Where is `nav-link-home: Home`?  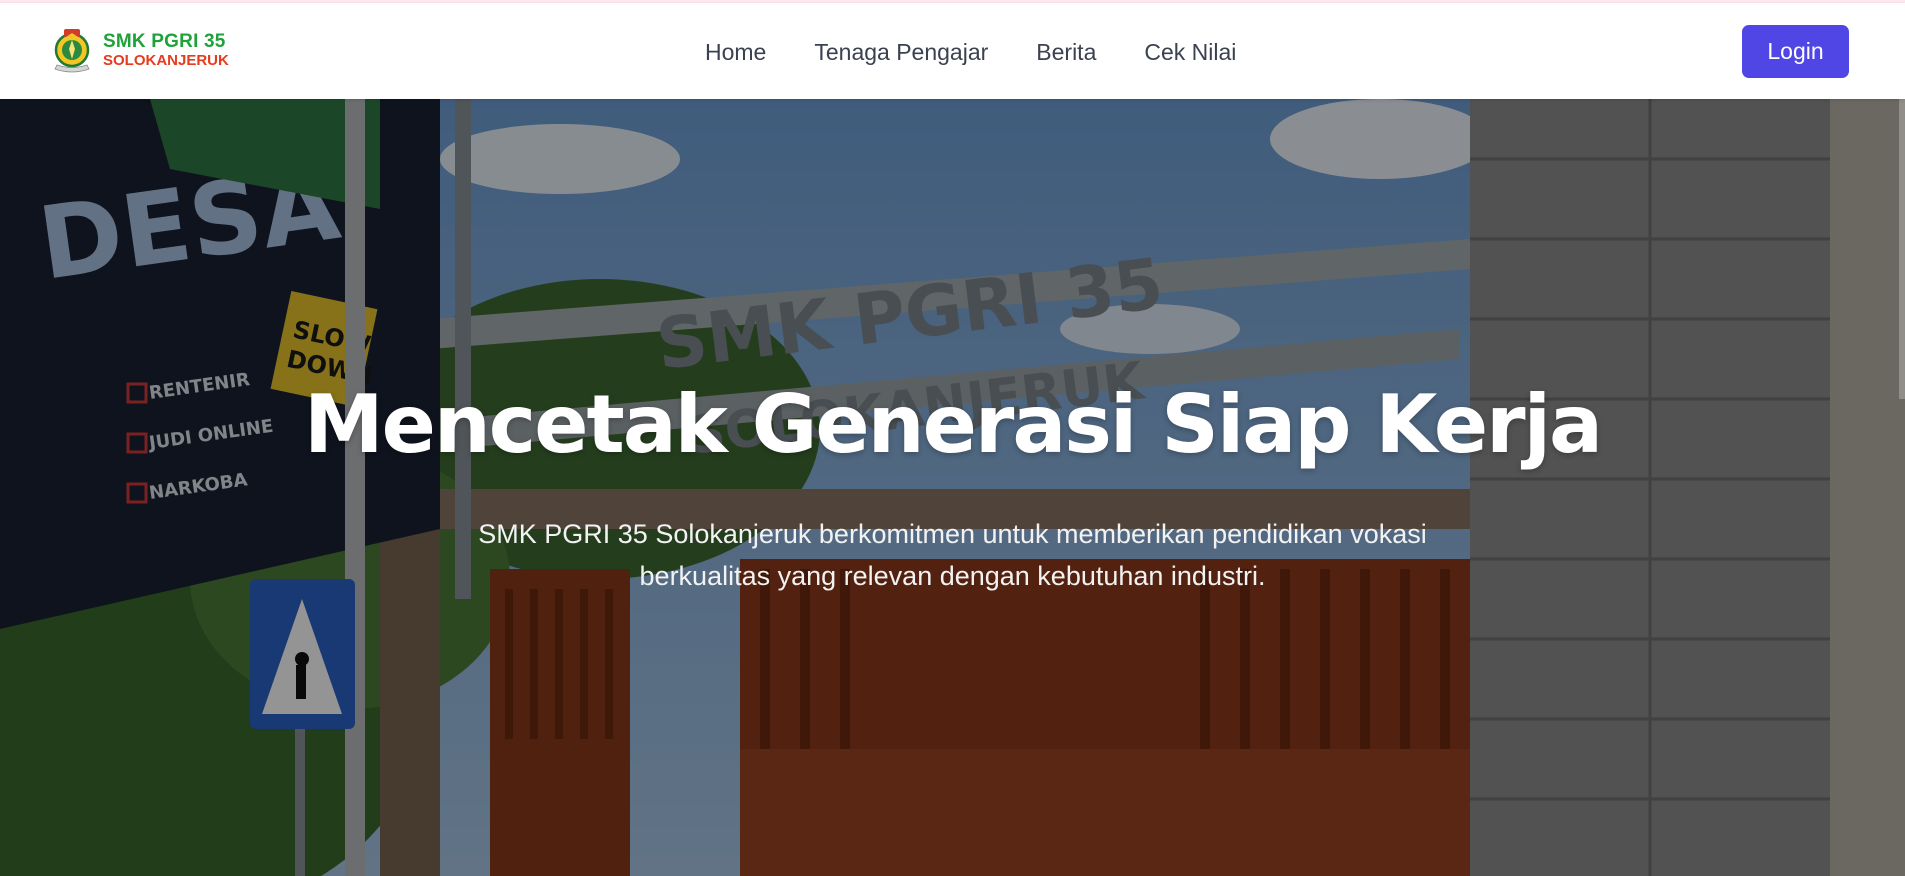 nav-link-home: Home is located at coordinates (735, 52).